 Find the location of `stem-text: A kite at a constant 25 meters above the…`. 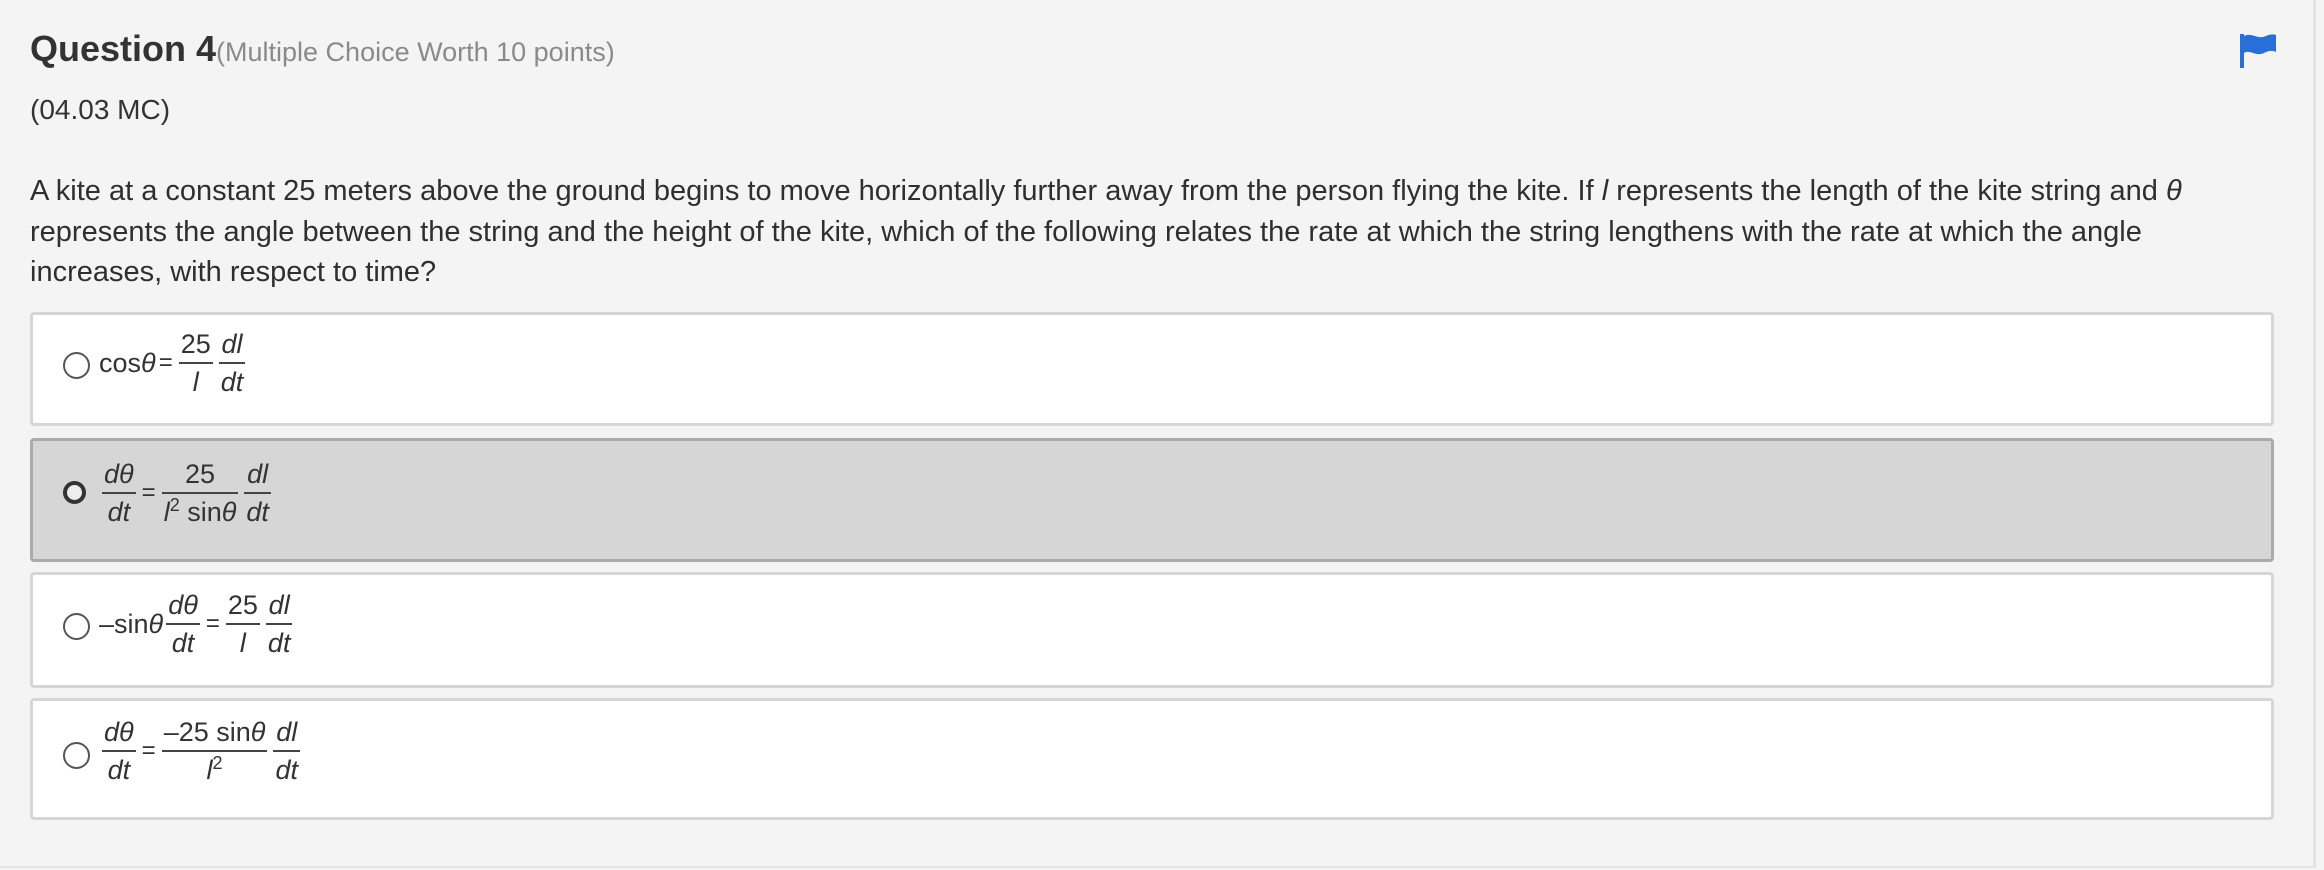

stem-text: A kite at a constant 25 meters above the… is located at coordinates (816, 191).